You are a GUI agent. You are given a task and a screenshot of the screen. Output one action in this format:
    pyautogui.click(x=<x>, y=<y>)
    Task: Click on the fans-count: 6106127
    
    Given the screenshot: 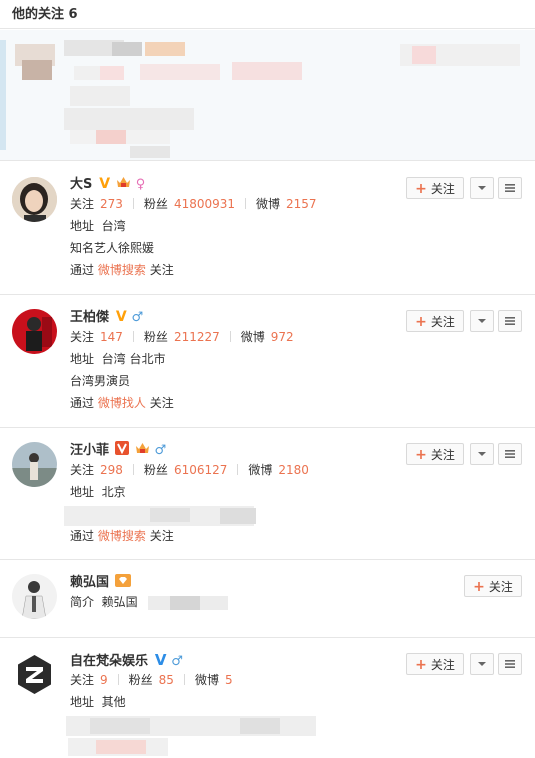 What is the action you would take?
    pyautogui.click(x=200, y=470)
    